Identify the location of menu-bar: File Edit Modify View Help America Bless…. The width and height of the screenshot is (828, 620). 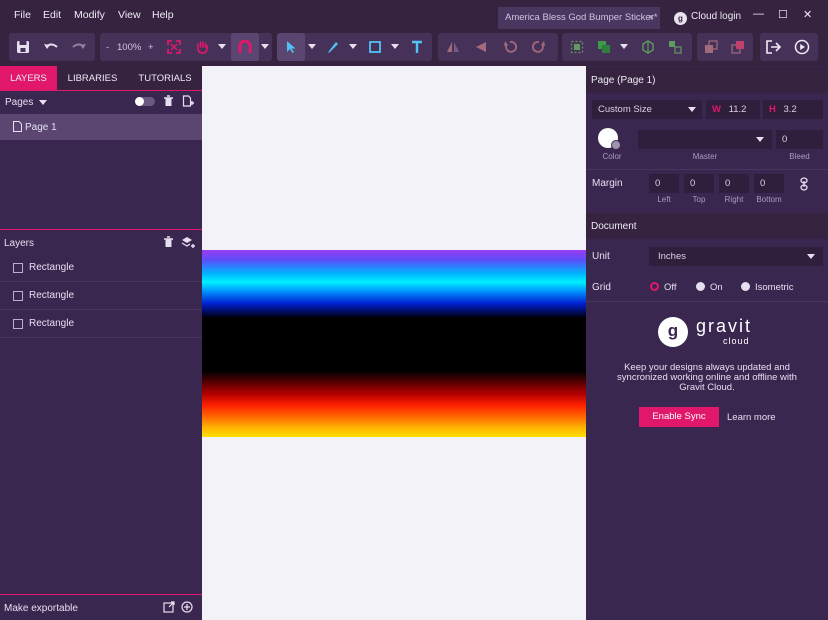
(414, 15).